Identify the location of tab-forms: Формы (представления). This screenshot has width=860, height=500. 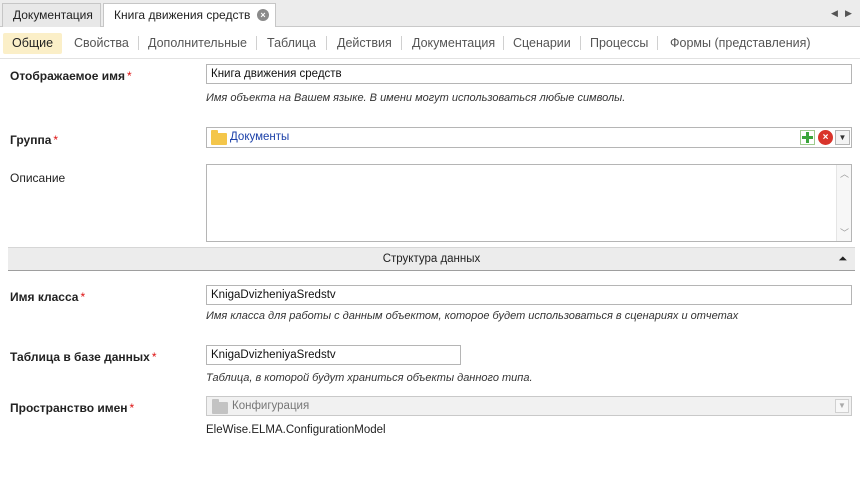
(740, 43).